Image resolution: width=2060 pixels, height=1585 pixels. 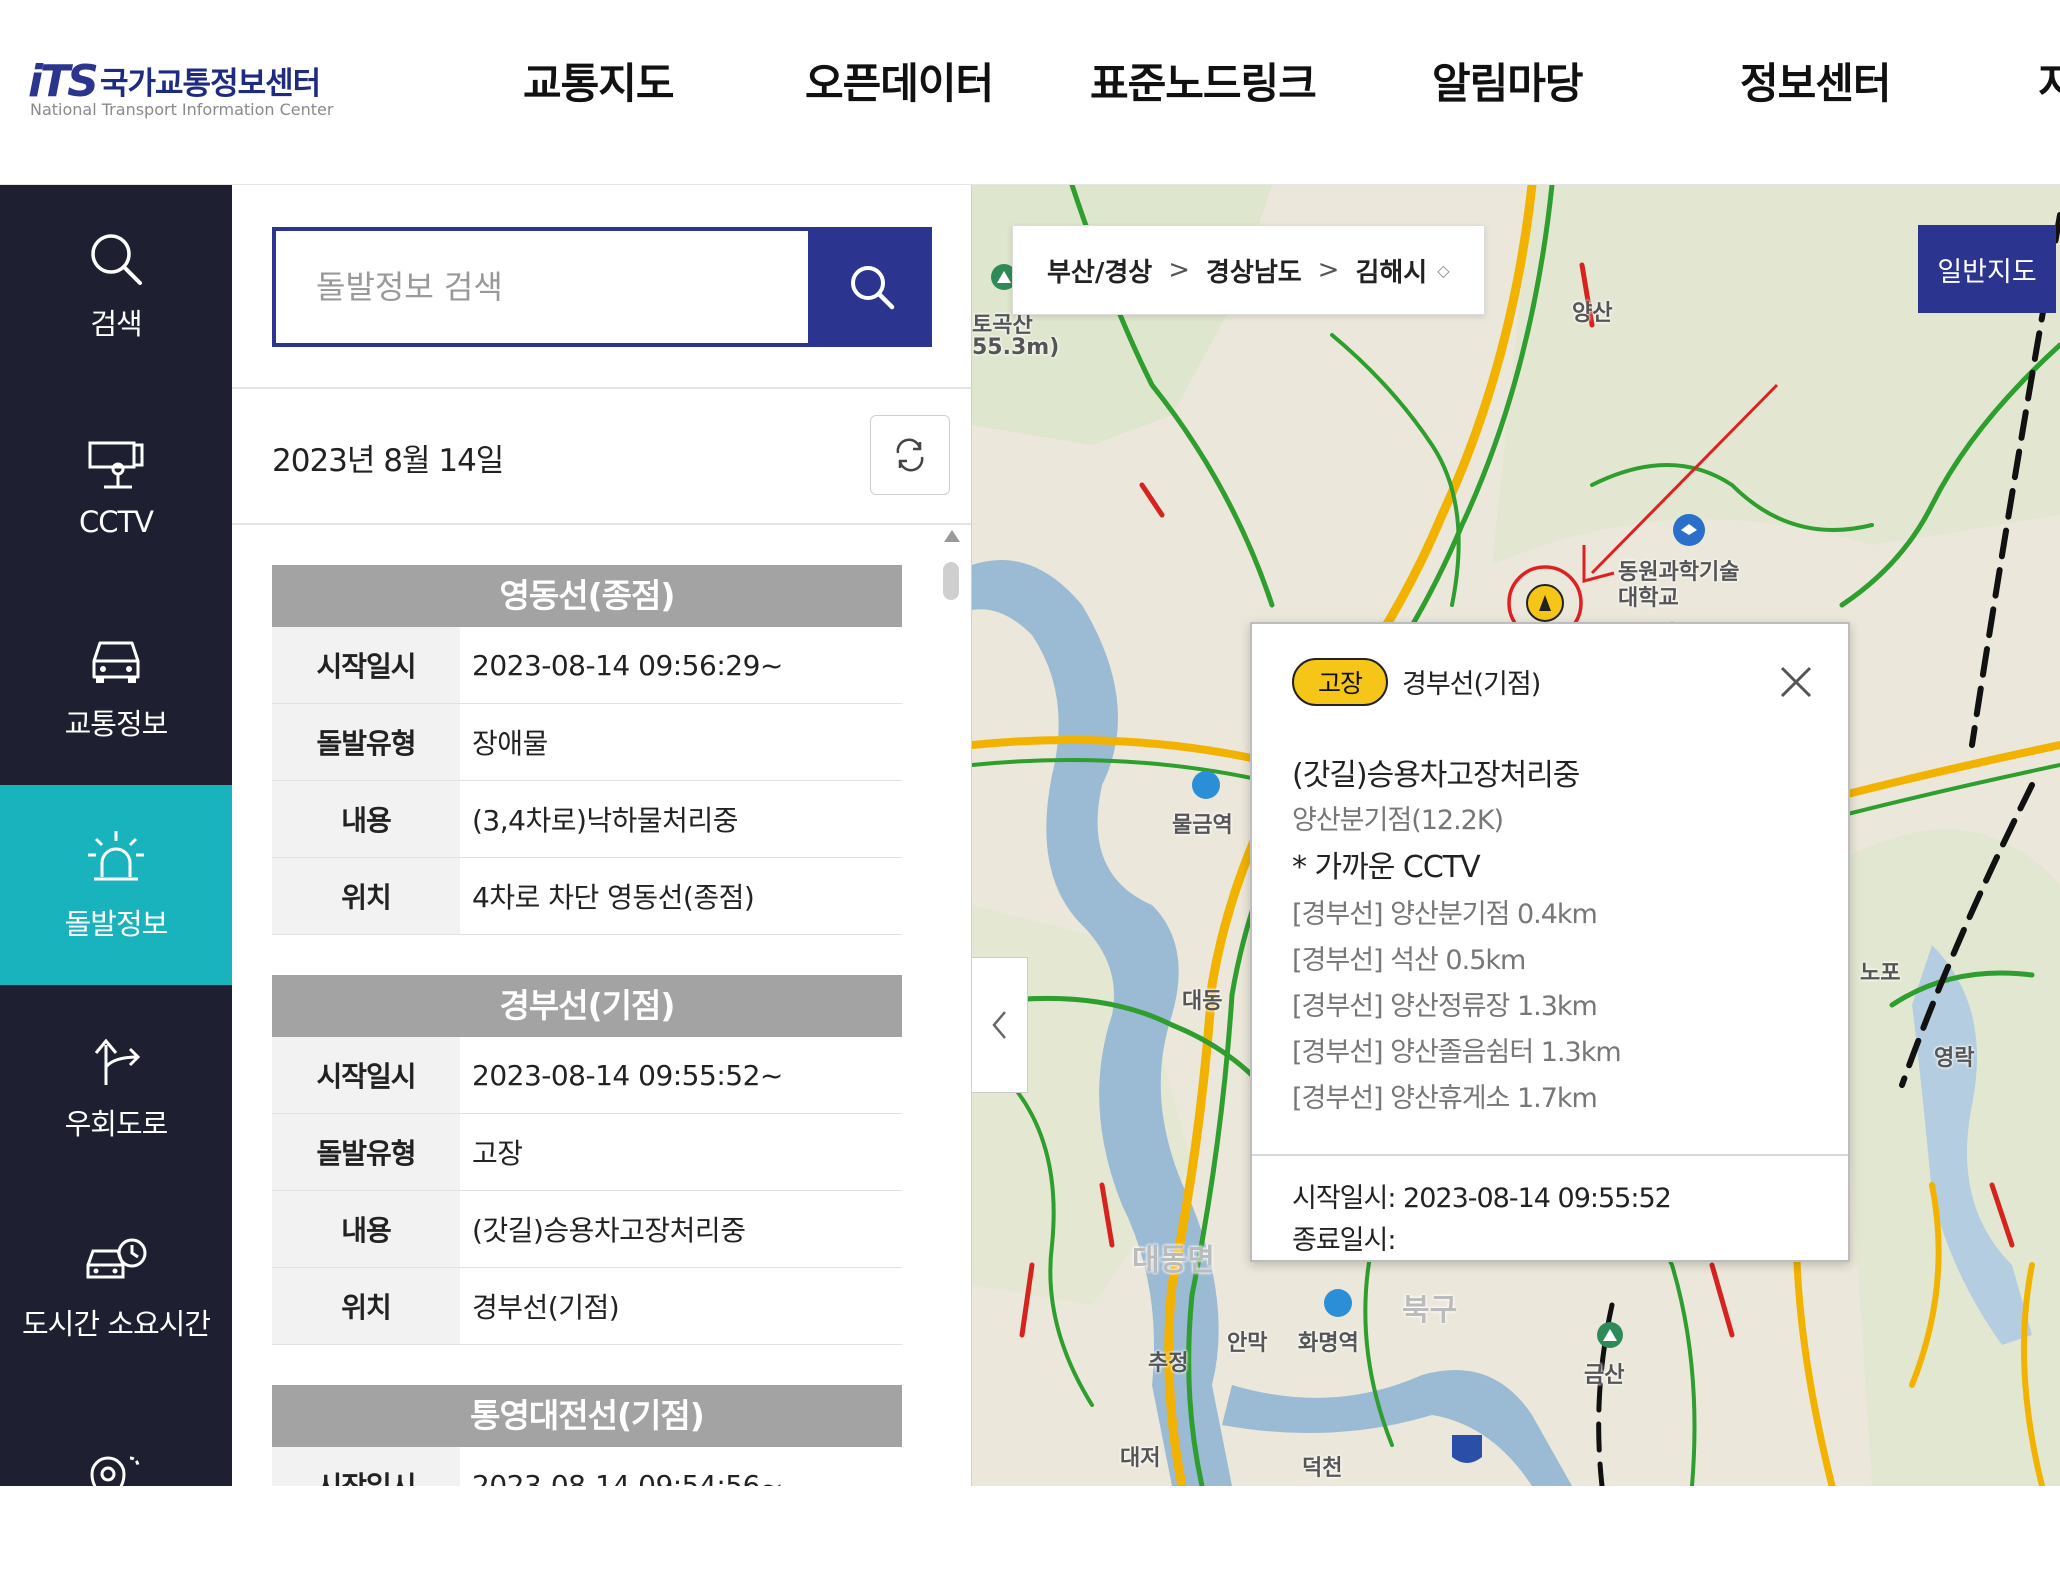 I want to click on refresh-icon, so click(x=910, y=455).